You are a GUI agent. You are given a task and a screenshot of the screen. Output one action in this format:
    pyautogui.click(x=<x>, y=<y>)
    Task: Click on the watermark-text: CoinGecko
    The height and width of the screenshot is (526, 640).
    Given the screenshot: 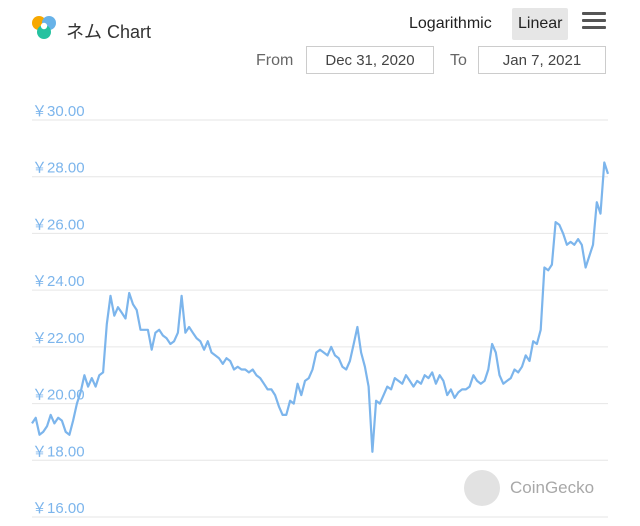 What is the action you would take?
    pyautogui.click(x=552, y=487)
    